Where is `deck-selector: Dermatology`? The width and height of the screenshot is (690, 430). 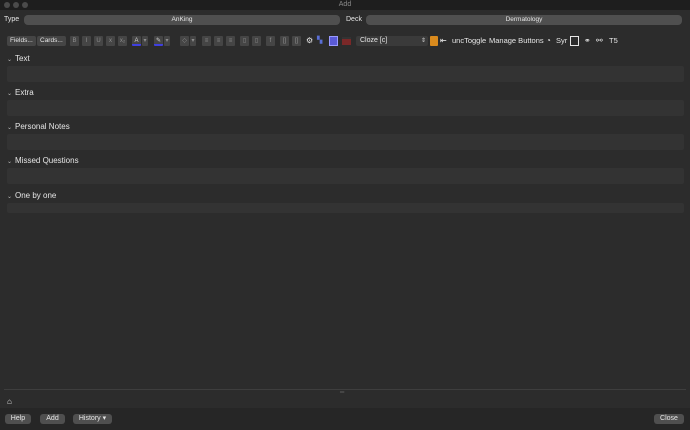 deck-selector: Dermatology is located at coordinates (524, 20).